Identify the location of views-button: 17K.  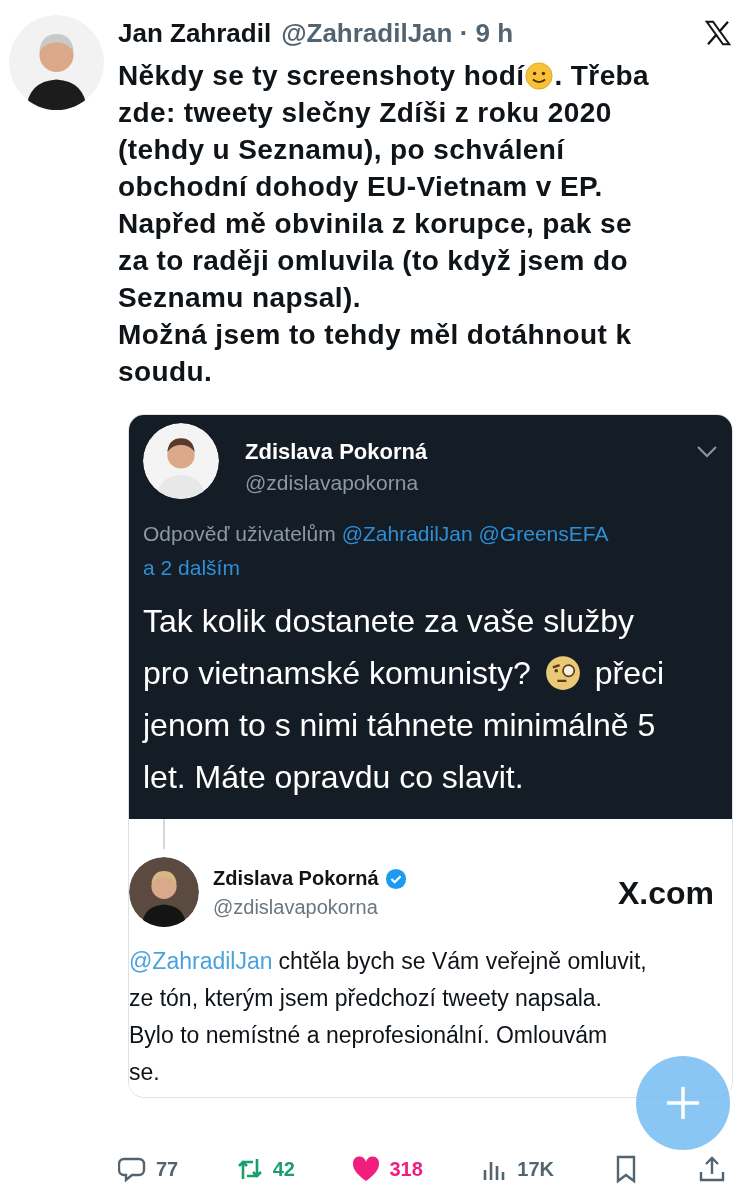
(517, 1169).